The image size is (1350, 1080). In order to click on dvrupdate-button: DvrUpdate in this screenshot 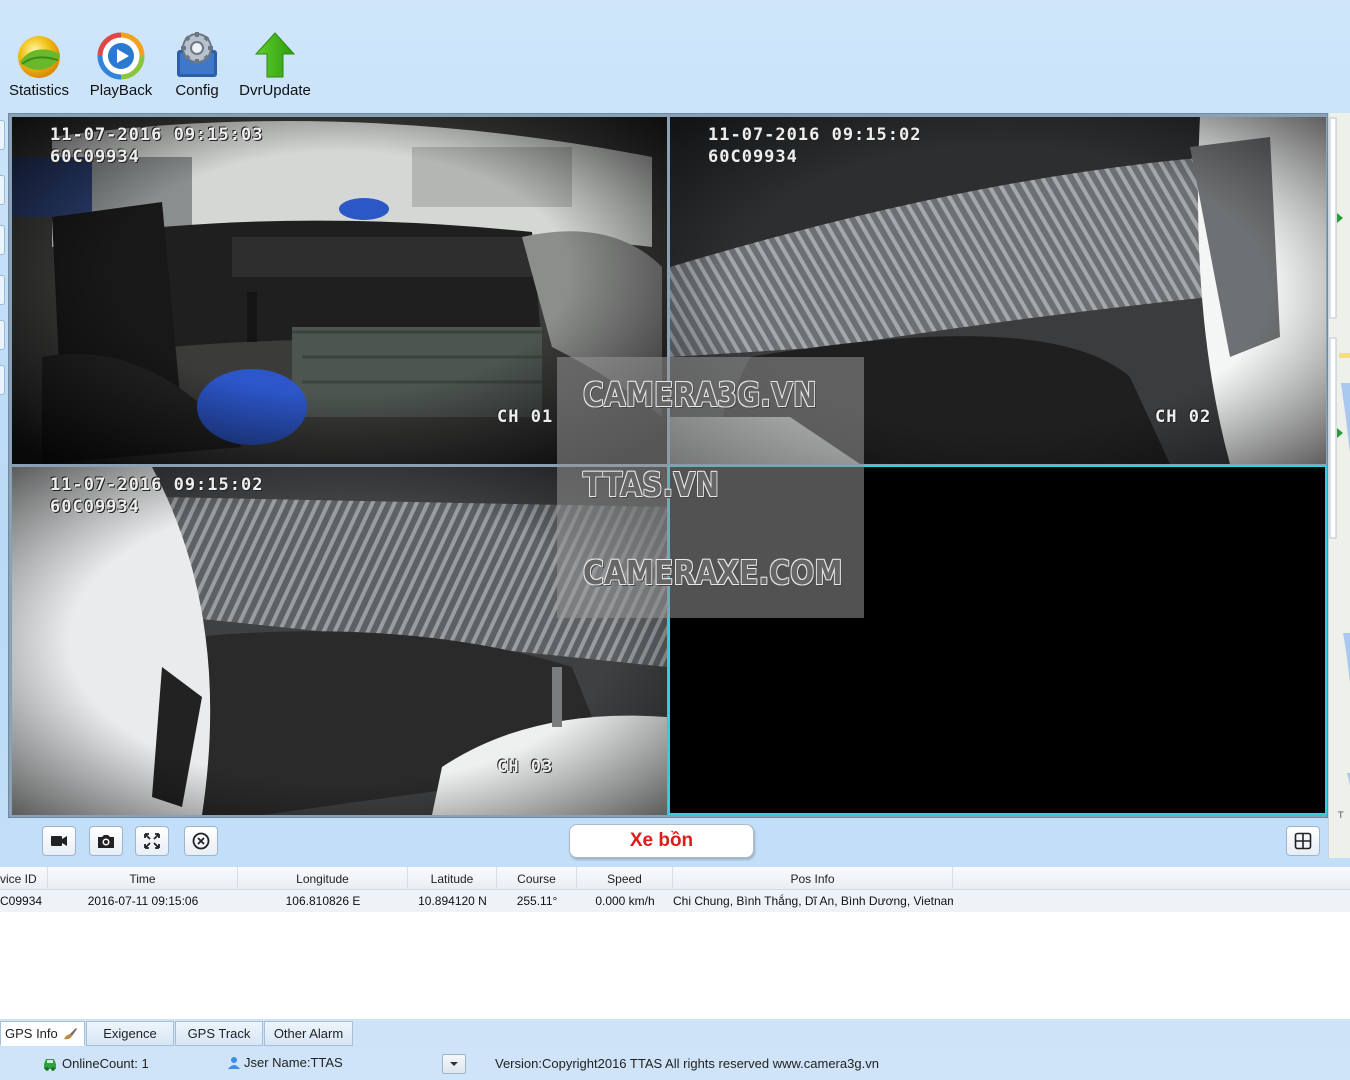, I will do `click(275, 64)`.